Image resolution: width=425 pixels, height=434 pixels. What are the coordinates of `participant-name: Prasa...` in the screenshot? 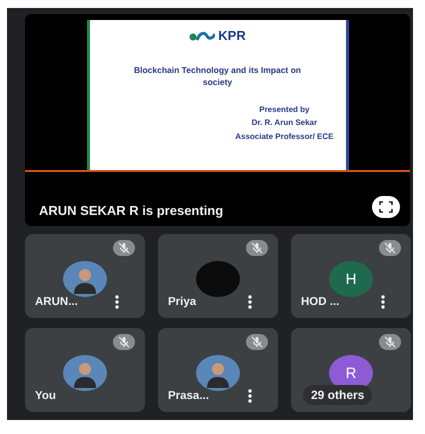 It's located at (188, 396).